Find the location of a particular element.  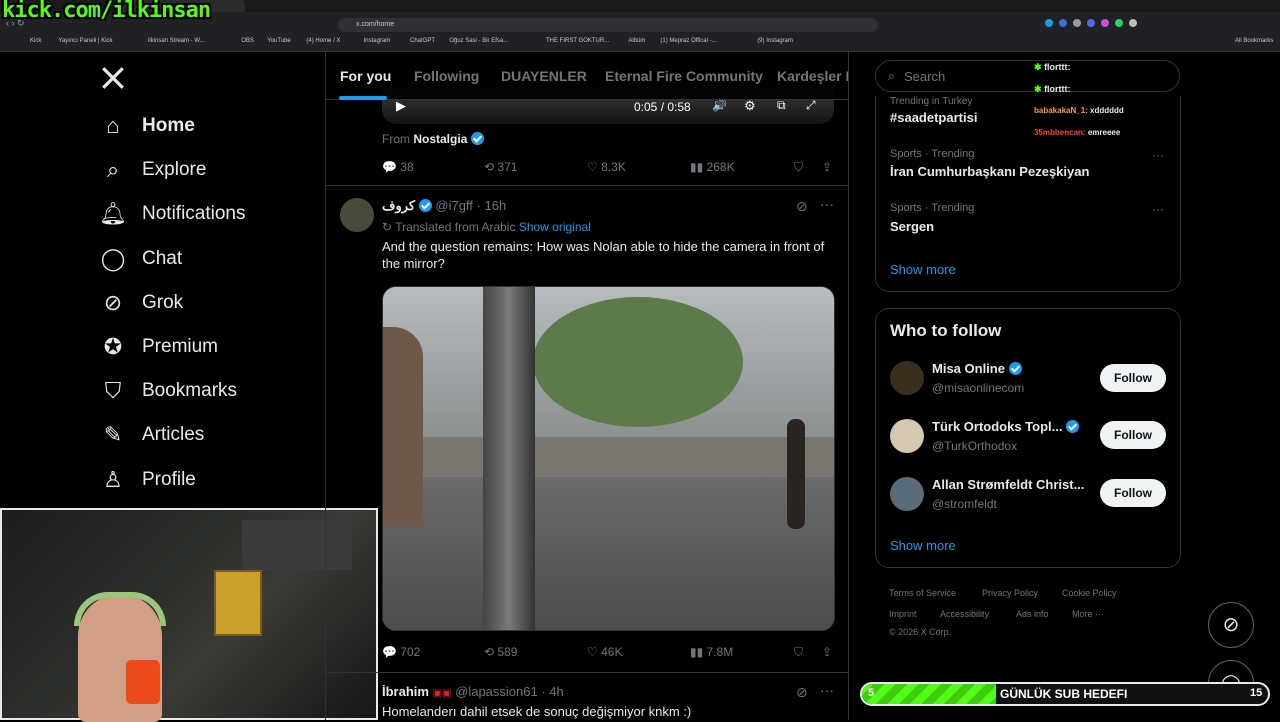

reply-button: 💬 702 is located at coordinates (401, 652).